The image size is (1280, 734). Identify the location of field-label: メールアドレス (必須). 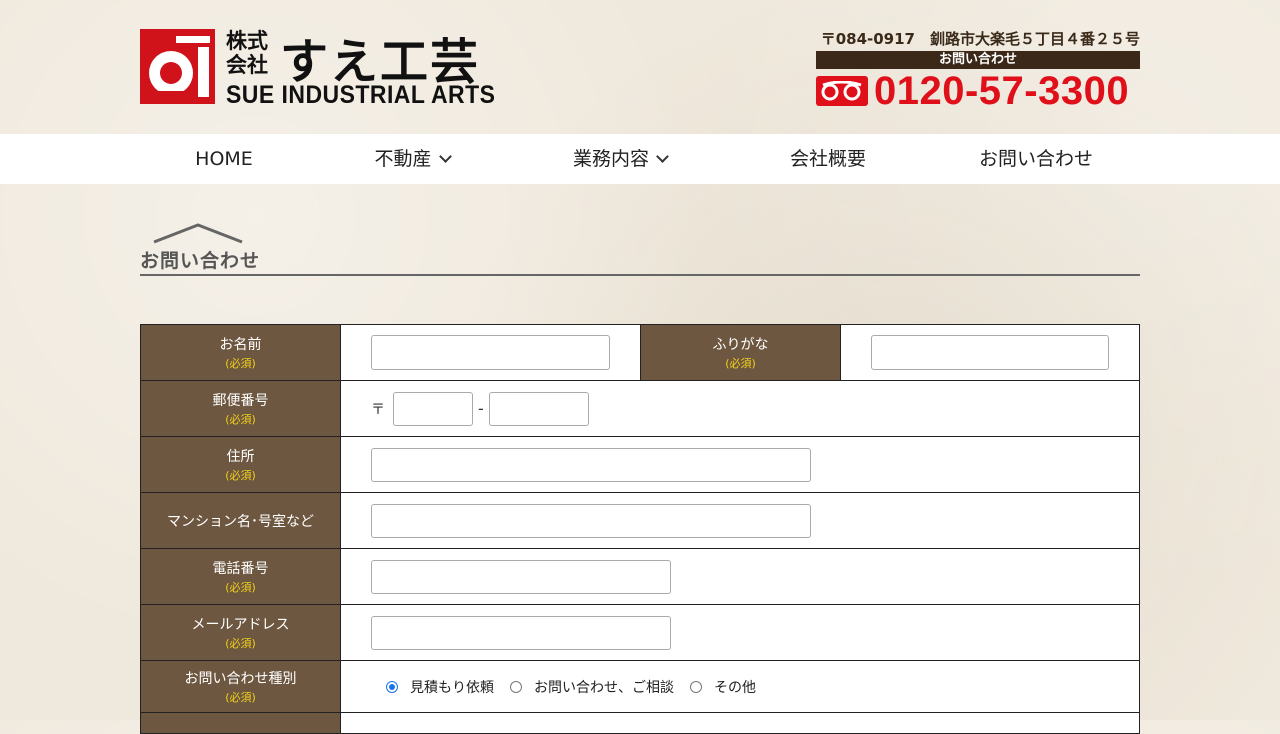
(241, 632).